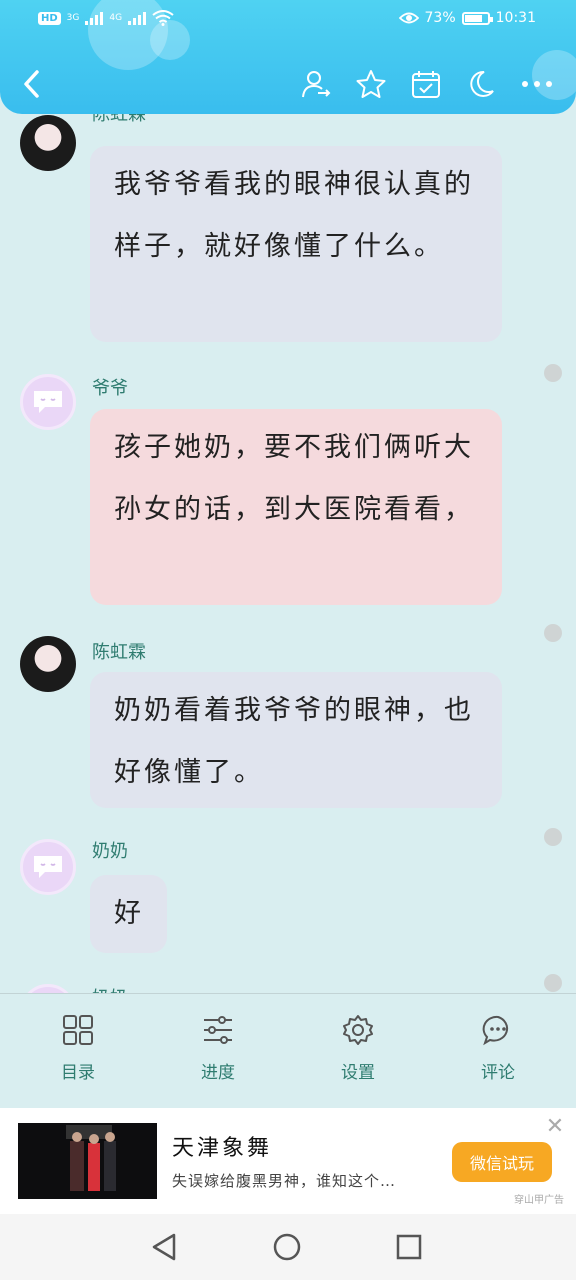 This screenshot has height=1280, width=576. I want to click on speaker-name: 爷爷, so click(110, 388).